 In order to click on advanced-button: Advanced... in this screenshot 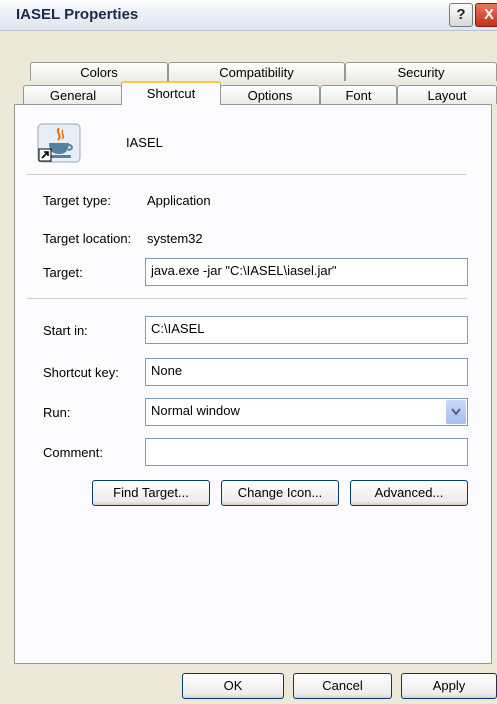, I will do `click(409, 493)`.